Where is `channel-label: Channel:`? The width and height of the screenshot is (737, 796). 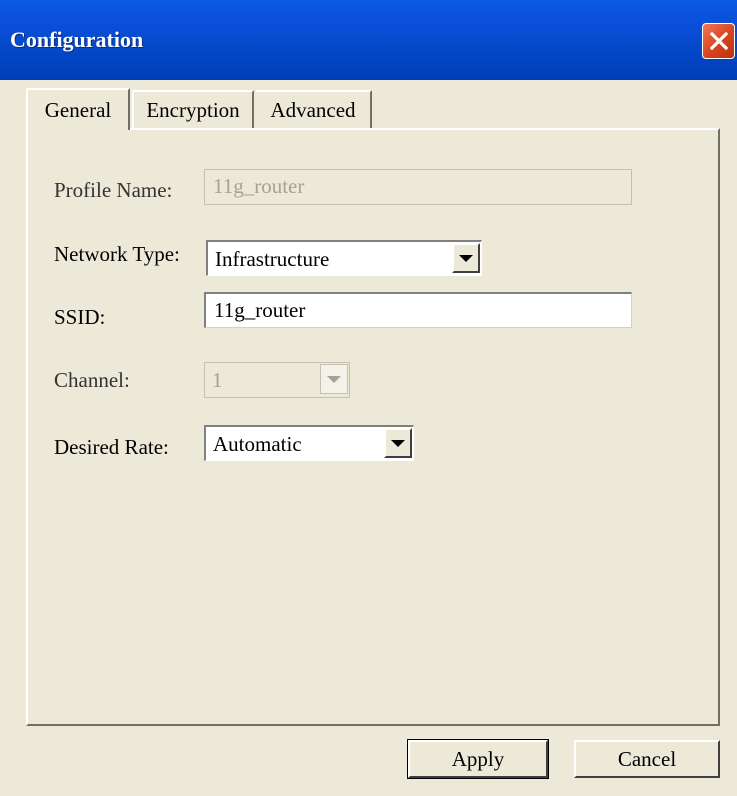
channel-label: Channel: is located at coordinates (92, 380).